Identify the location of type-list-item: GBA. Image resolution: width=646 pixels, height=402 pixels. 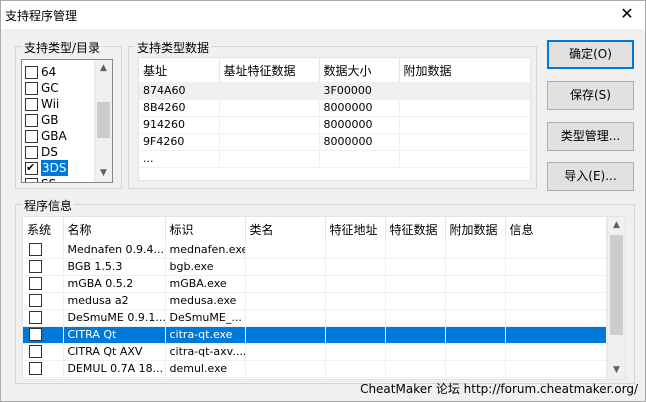
(60, 136).